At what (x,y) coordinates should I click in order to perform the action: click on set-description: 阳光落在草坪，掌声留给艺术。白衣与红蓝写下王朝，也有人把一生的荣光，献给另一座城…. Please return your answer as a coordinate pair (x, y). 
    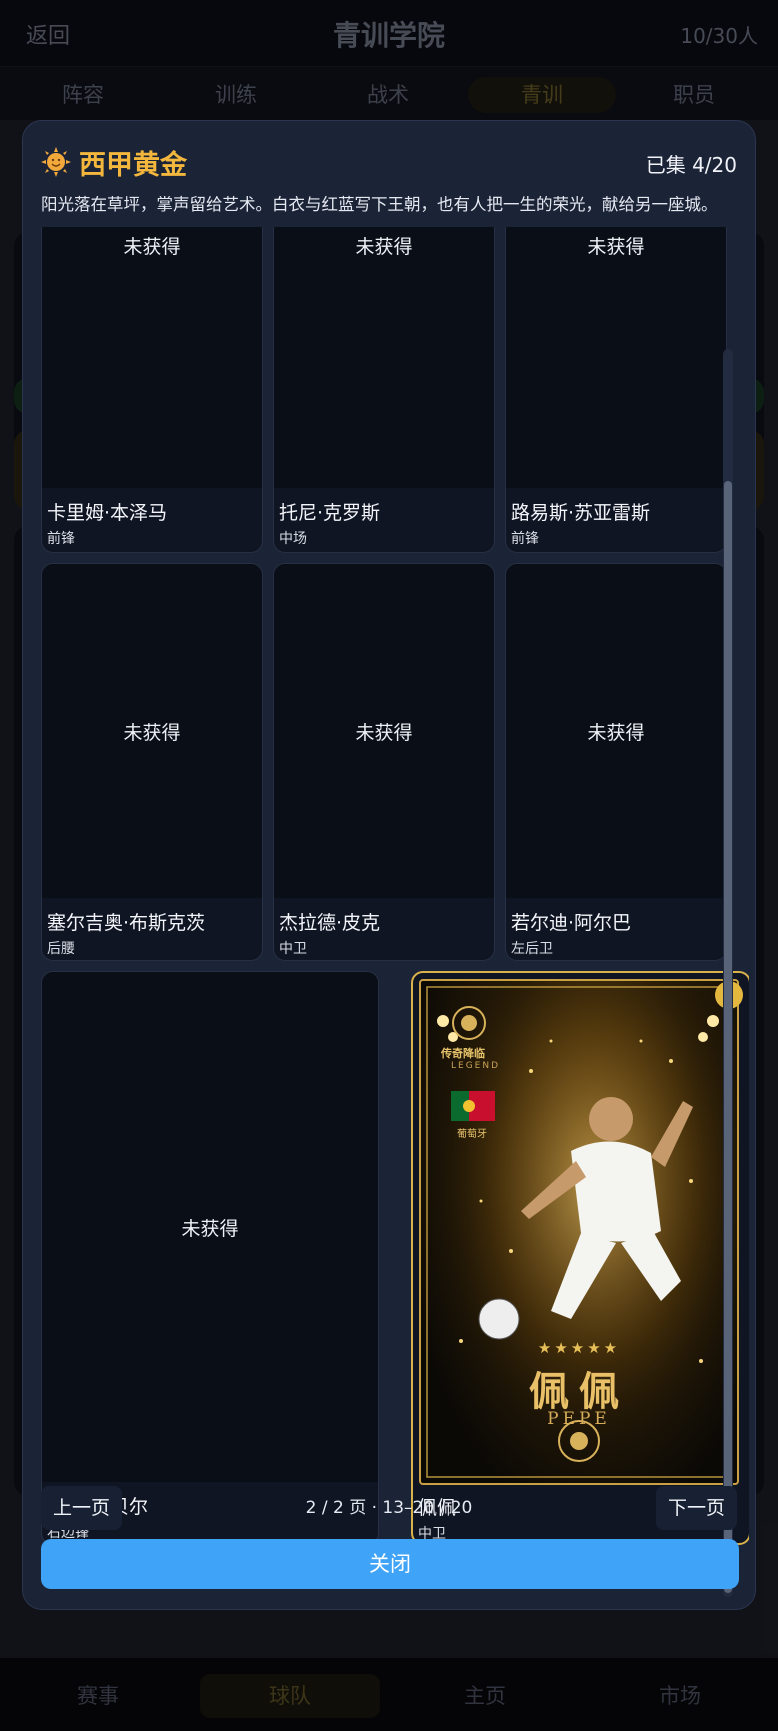
    Looking at the image, I should click on (379, 204).